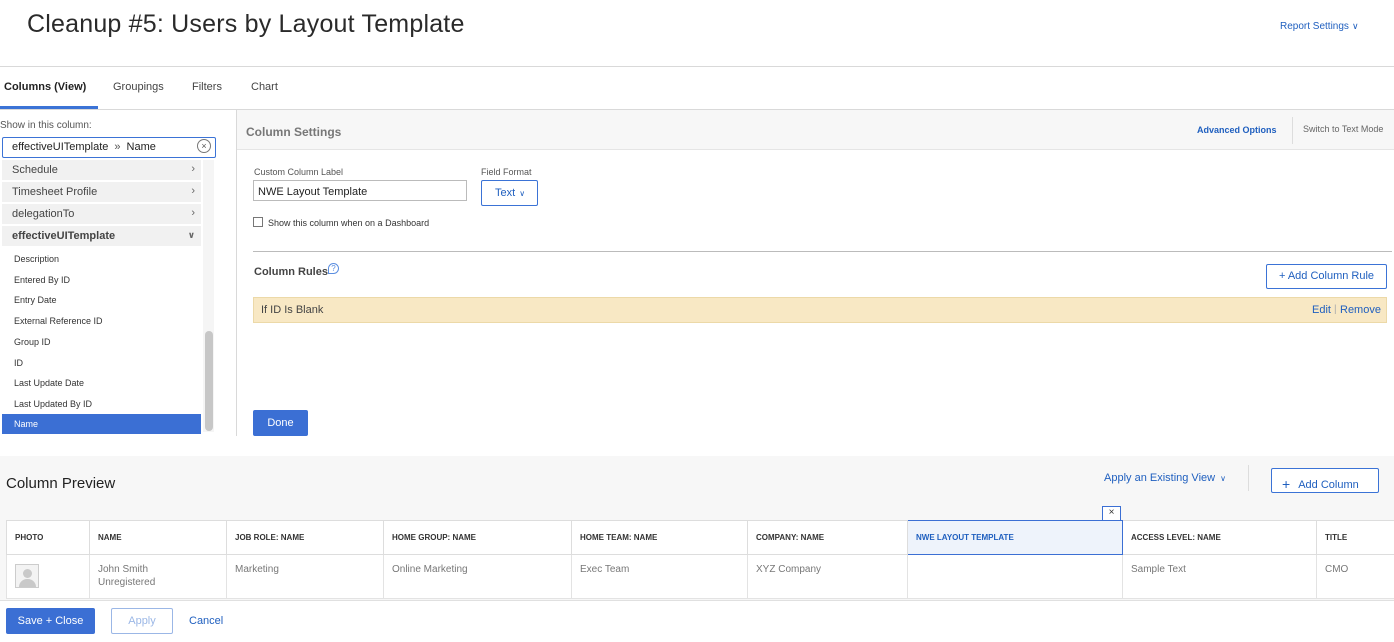 The height and width of the screenshot is (642, 1394). What do you see at coordinates (1286, 484) in the screenshot?
I see `plus-icon: +` at bounding box center [1286, 484].